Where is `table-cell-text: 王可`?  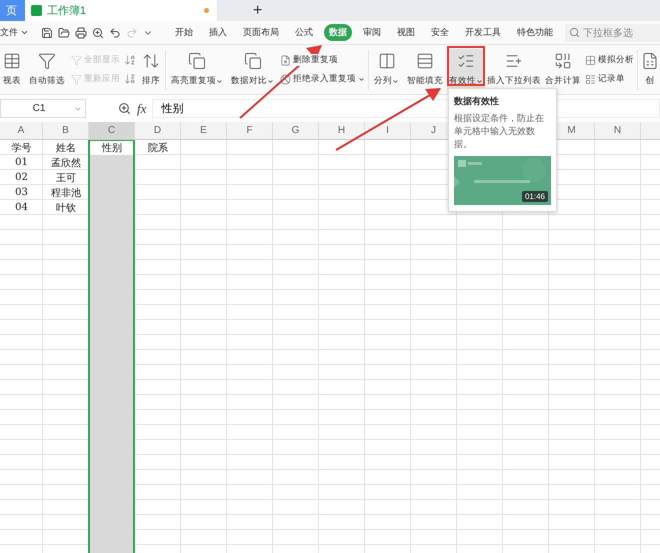
table-cell-text: 王可 is located at coordinates (66, 178).